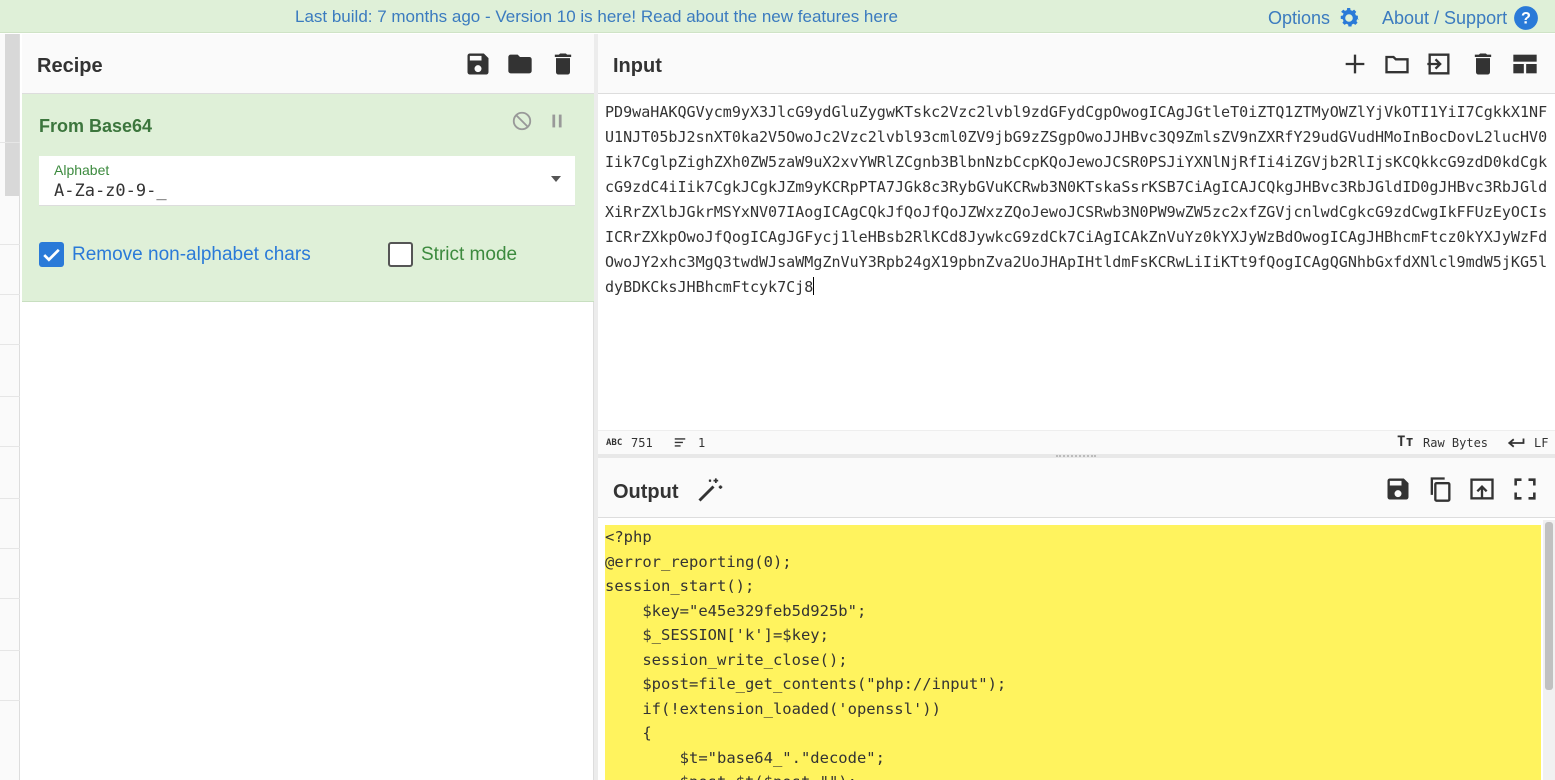 Image resolution: width=1555 pixels, height=780 pixels. Describe the element at coordinates (1525, 489) in the screenshot. I see `maximise-icon` at that location.